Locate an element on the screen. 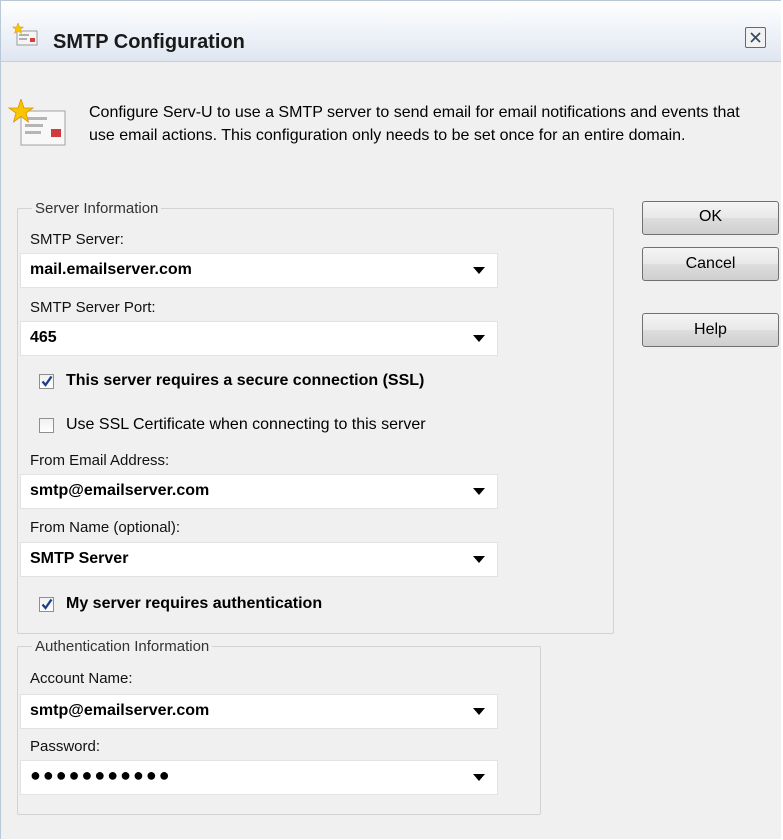 The width and height of the screenshot is (783, 840). auth-checkbox-label: My server requires authentication is located at coordinates (194, 603).